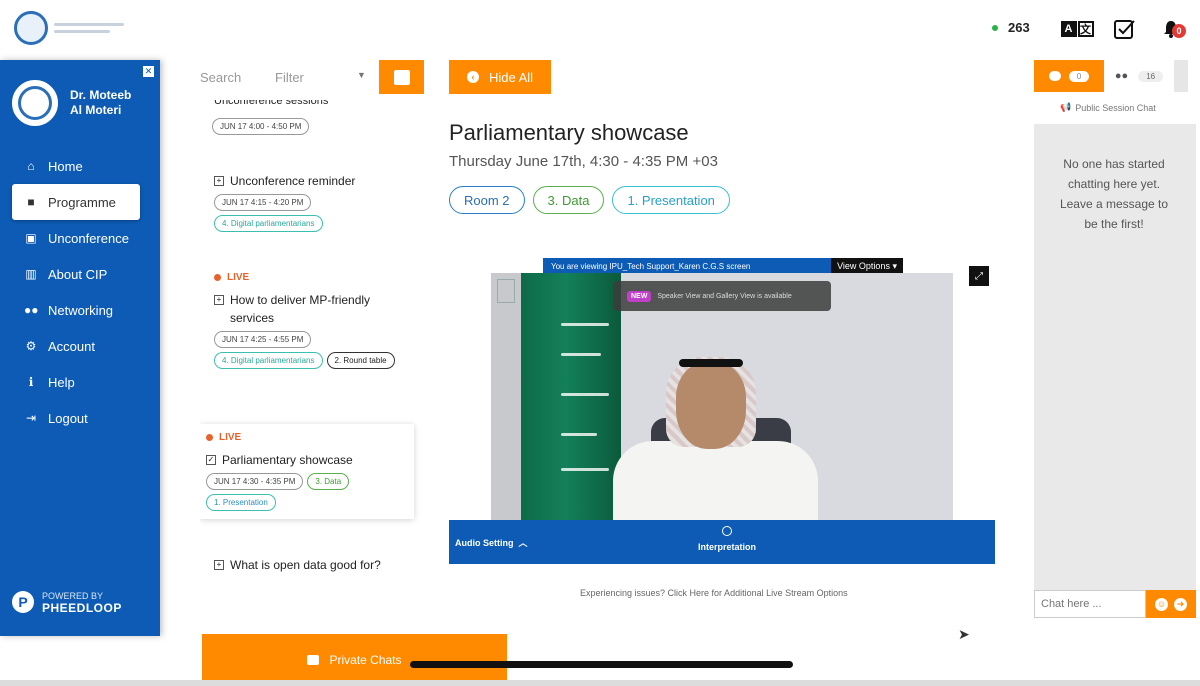 The image size is (1200, 686). What do you see at coordinates (76, 418) in the screenshot?
I see `sidebar-item-logout: ⇥ Logout` at bounding box center [76, 418].